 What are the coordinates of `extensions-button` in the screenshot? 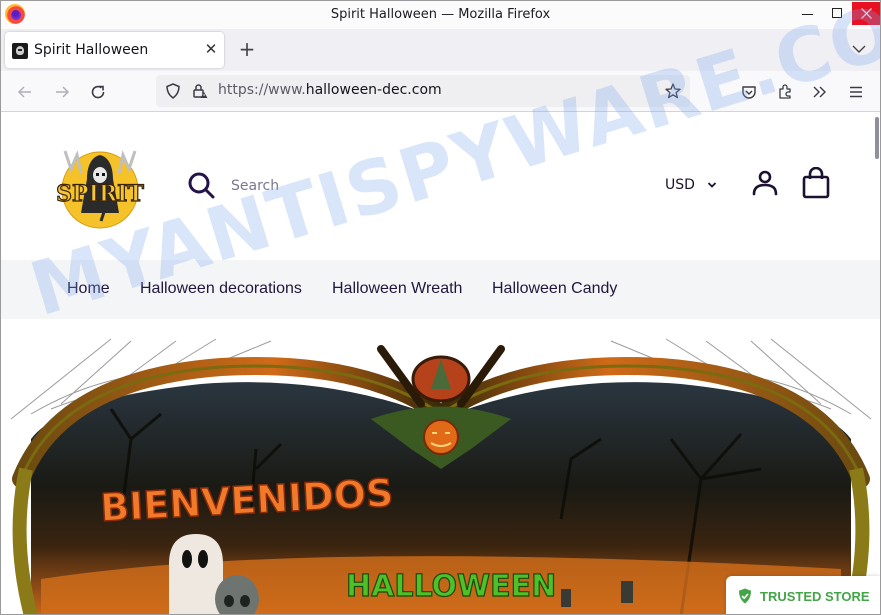 It's located at (785, 92).